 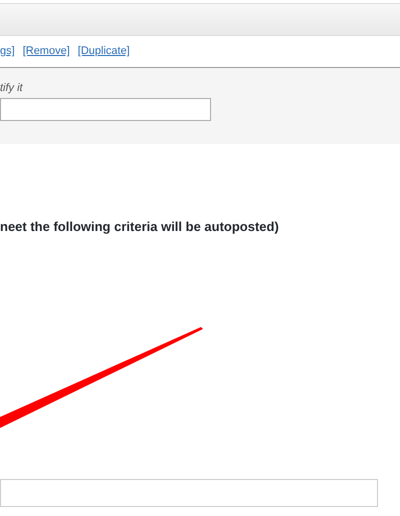 What do you see at coordinates (104, 55) in the screenshot?
I see `action-link: [Duplicate]` at bounding box center [104, 55].